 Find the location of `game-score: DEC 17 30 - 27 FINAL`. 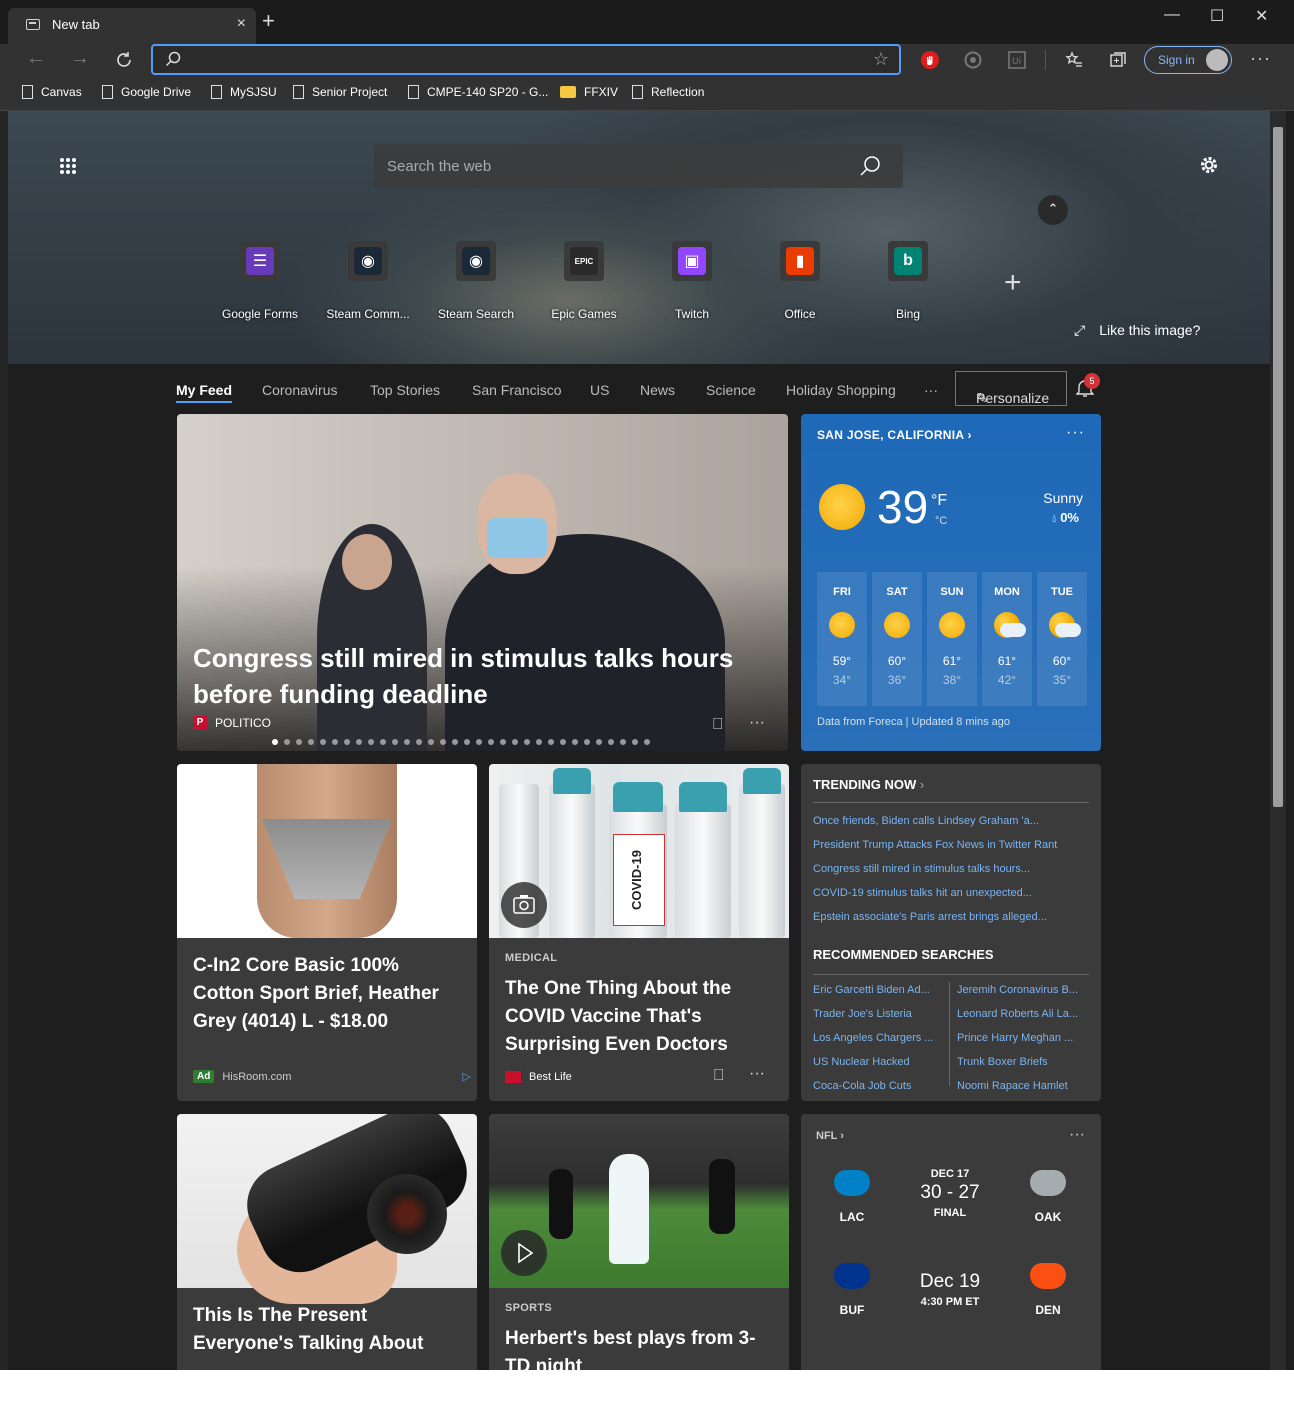

game-score: DEC 17 30 - 27 FINAL is located at coordinates (950, 1193).